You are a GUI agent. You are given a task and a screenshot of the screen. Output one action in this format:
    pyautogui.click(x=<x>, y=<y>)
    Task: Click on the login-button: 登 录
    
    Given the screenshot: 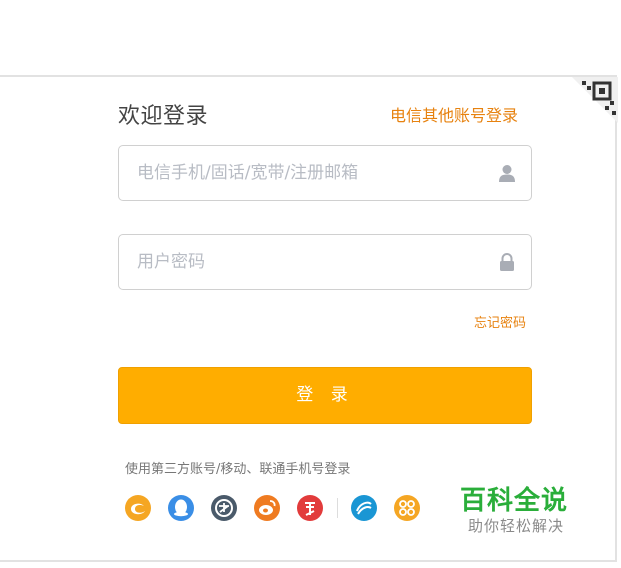 What is the action you would take?
    pyautogui.click(x=325, y=395)
    